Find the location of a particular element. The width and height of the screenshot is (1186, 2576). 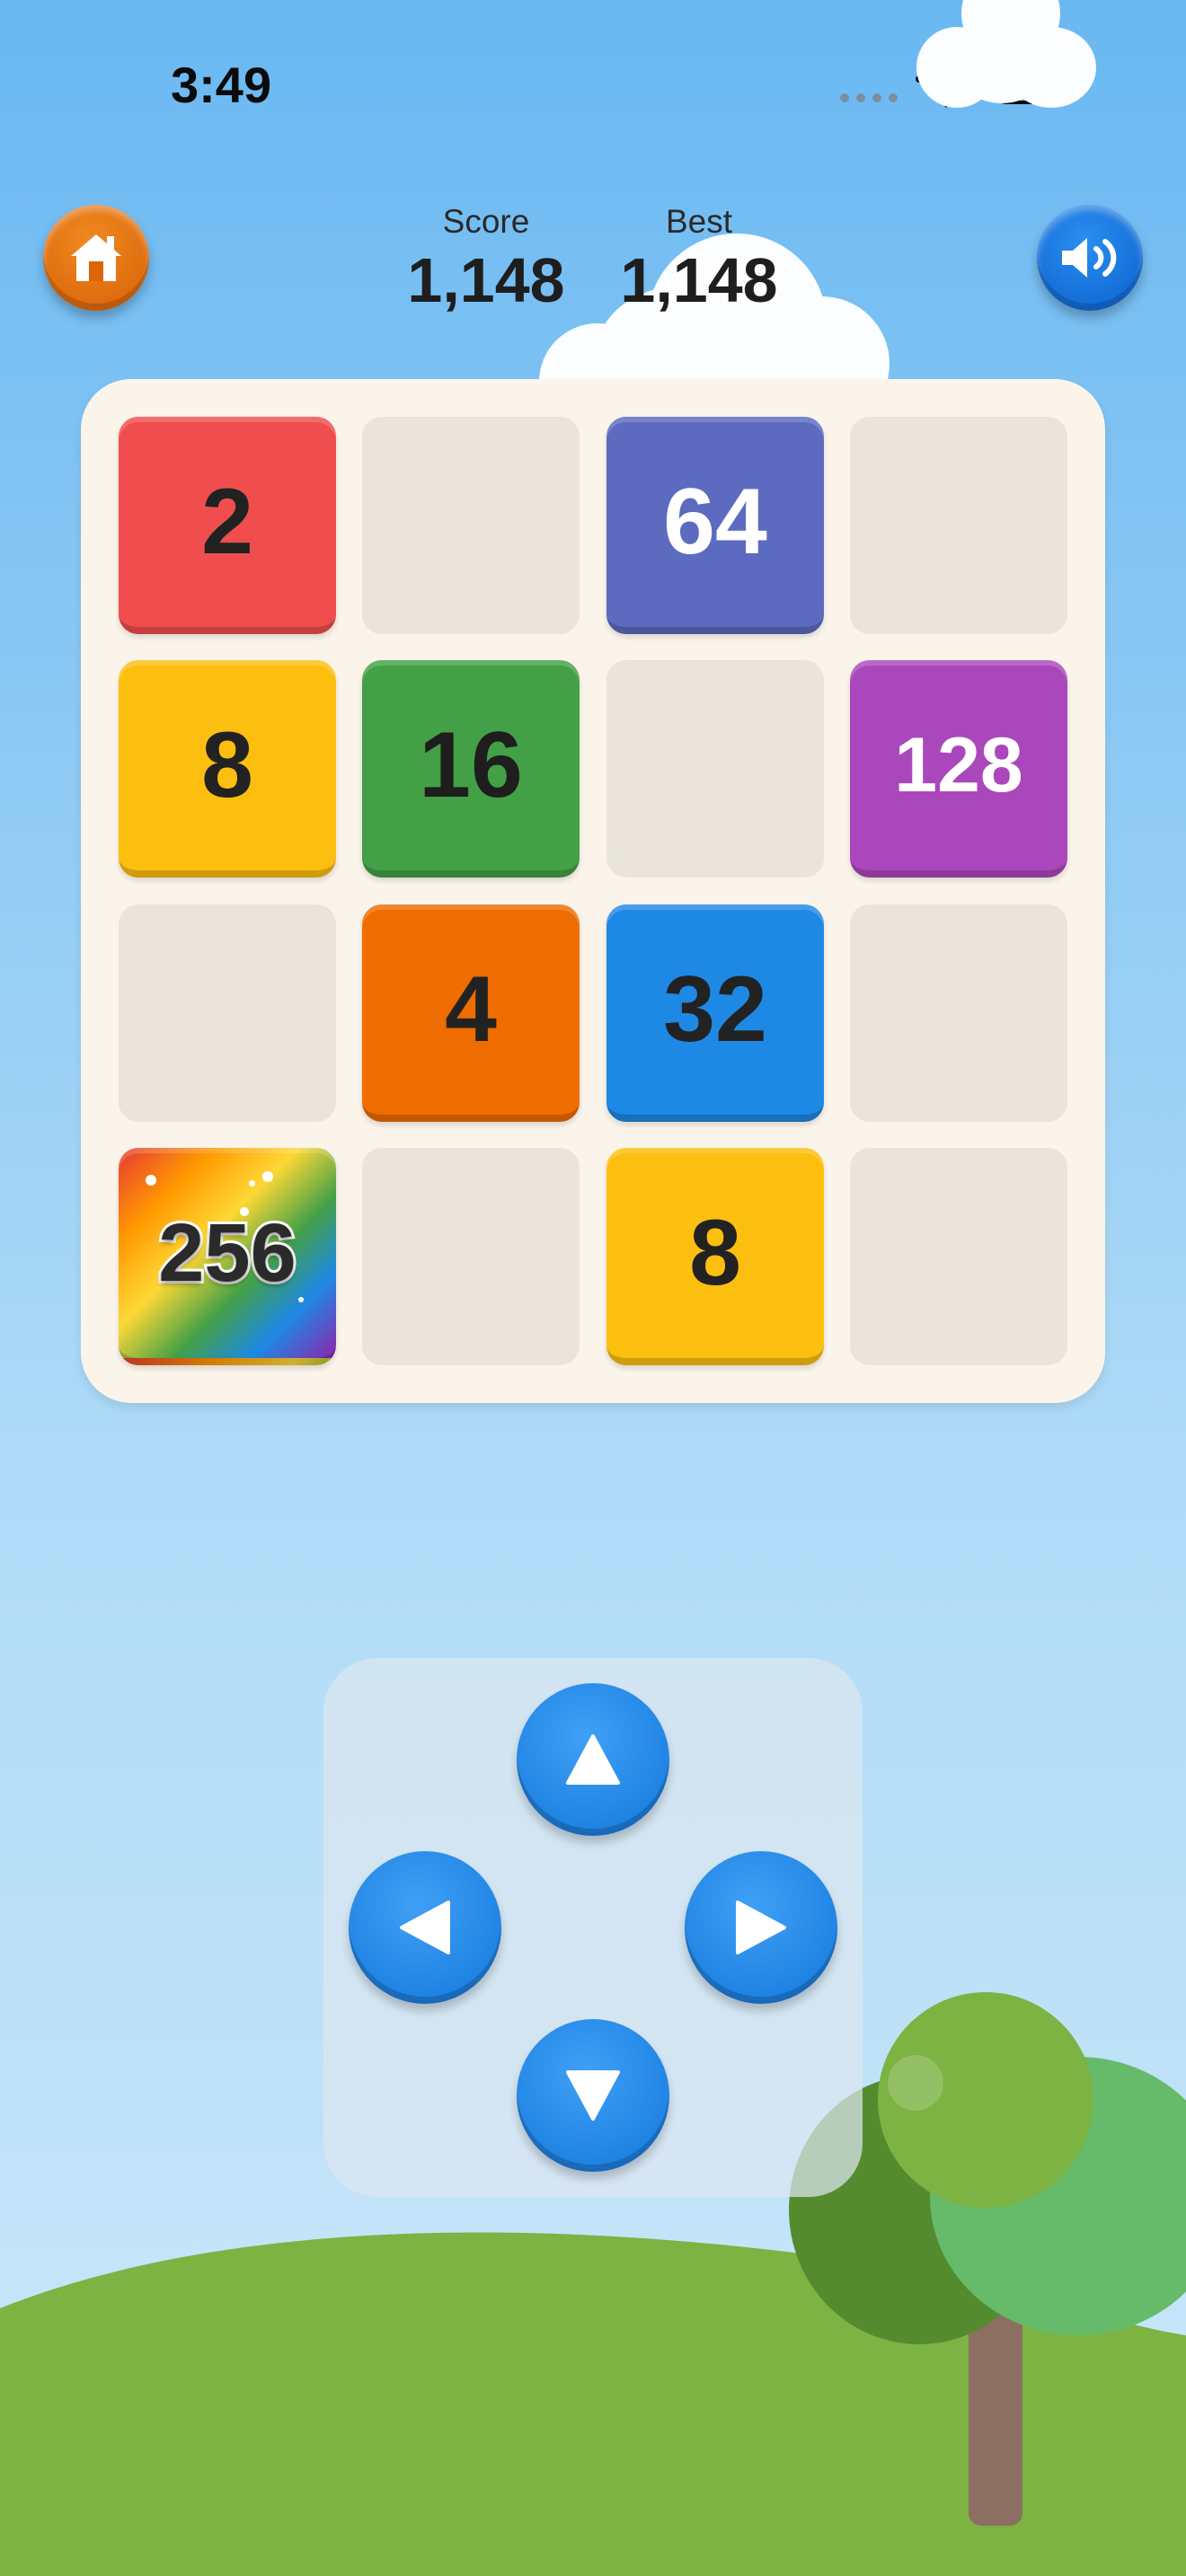

score-value: 1,148 is located at coordinates (486, 280).